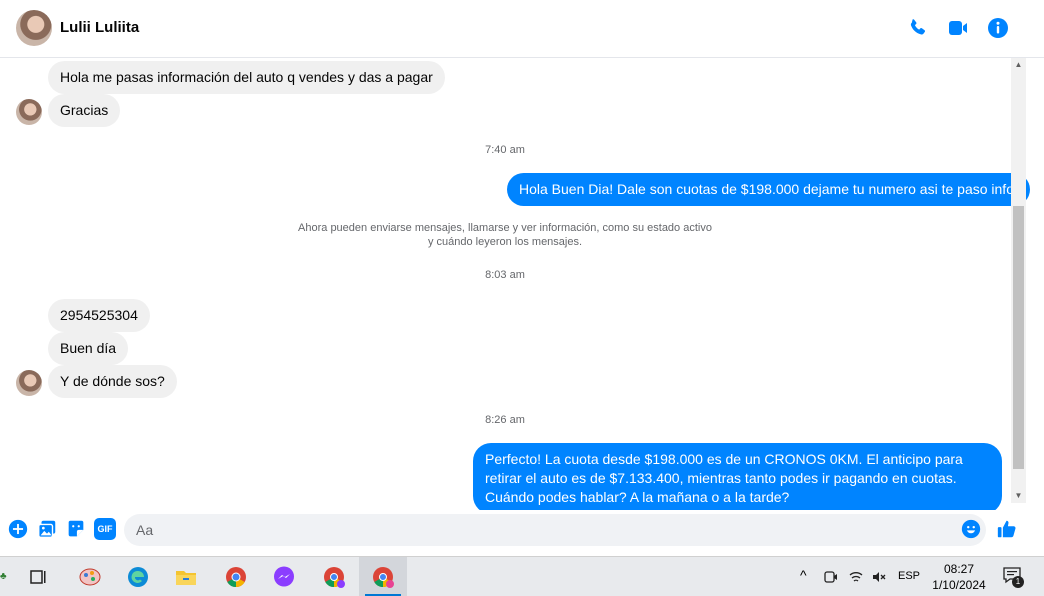 The width and height of the screenshot is (1044, 596). Describe the element at coordinates (1018, 337) in the screenshot. I see `scroll-thumb` at that location.